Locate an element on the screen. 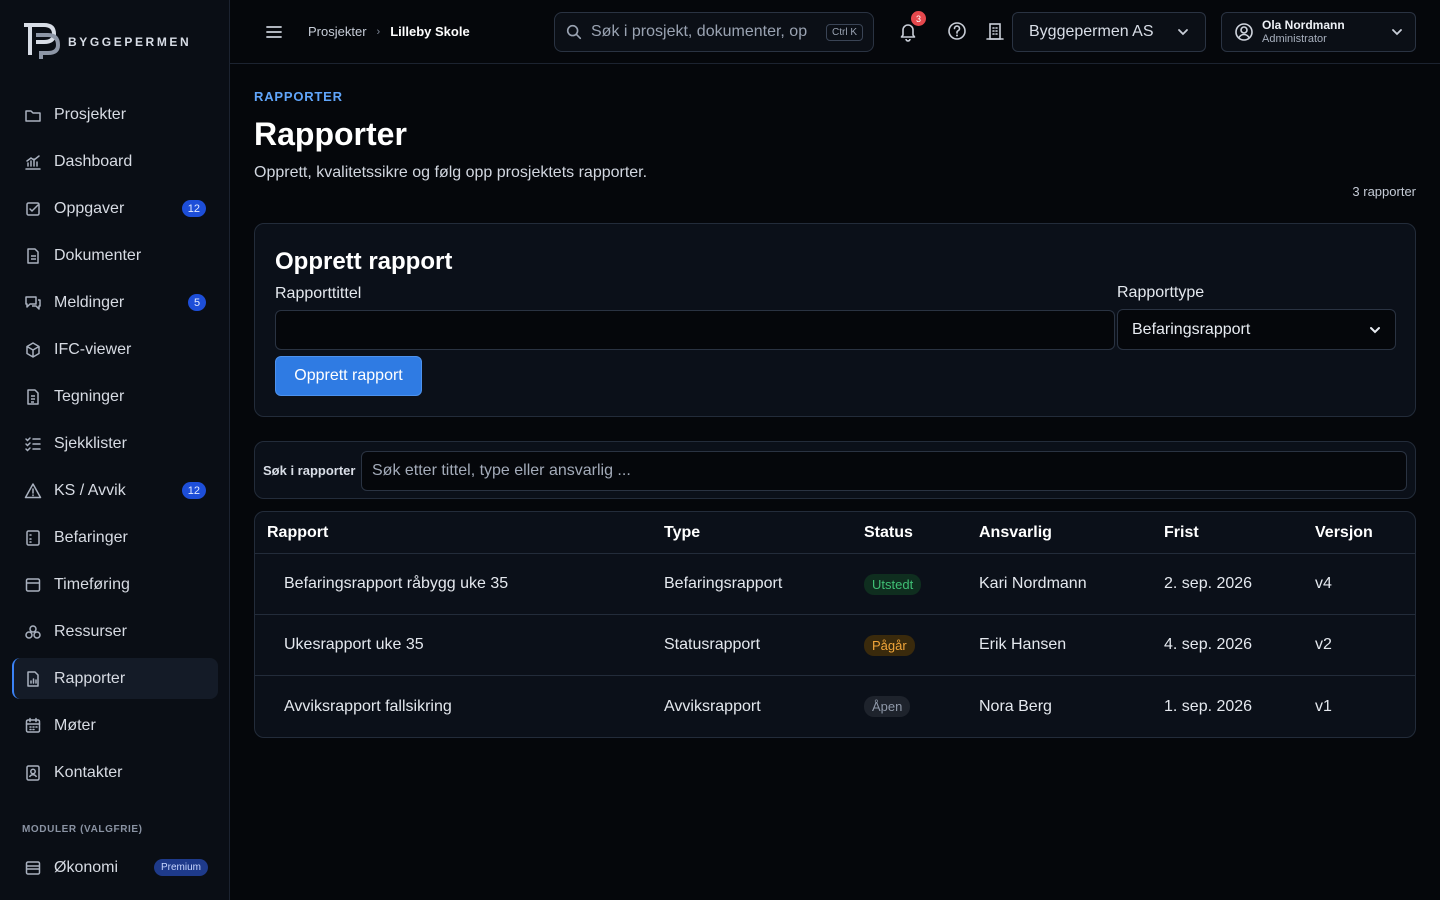 This screenshot has width=1440, height=900. sidebar-item-dokumenter: Dokumenter is located at coordinates (115, 255).